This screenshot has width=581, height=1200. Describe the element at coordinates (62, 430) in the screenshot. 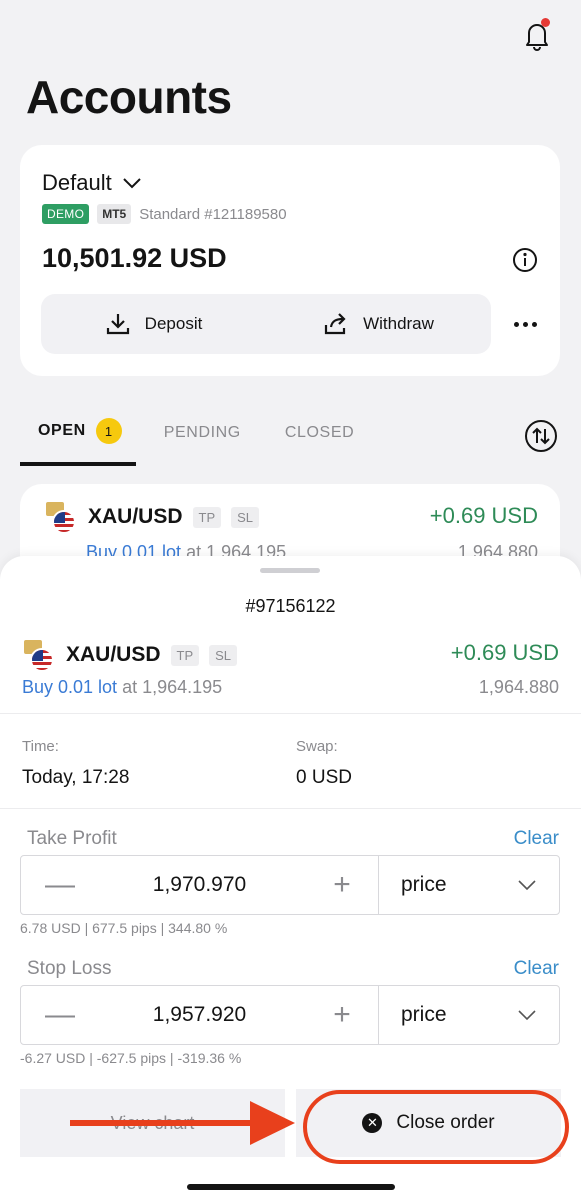

I see `tab-open-label: OPEN` at that location.